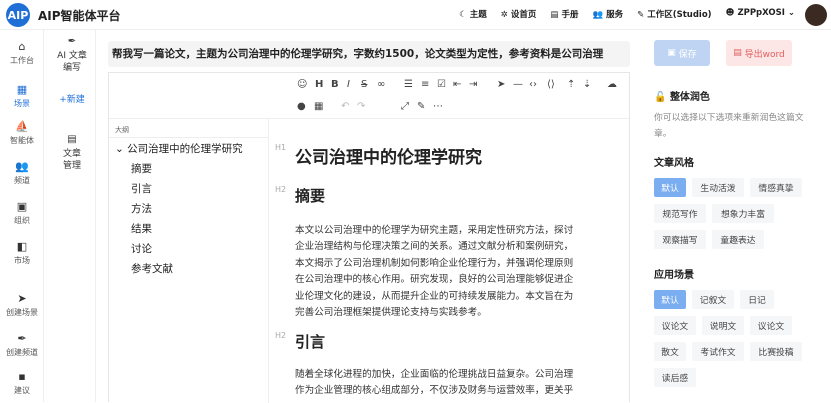 Image resolution: width=831 pixels, height=403 pixels. Describe the element at coordinates (441, 84) in the screenshot. I see `checklist-icon: ☑` at that location.